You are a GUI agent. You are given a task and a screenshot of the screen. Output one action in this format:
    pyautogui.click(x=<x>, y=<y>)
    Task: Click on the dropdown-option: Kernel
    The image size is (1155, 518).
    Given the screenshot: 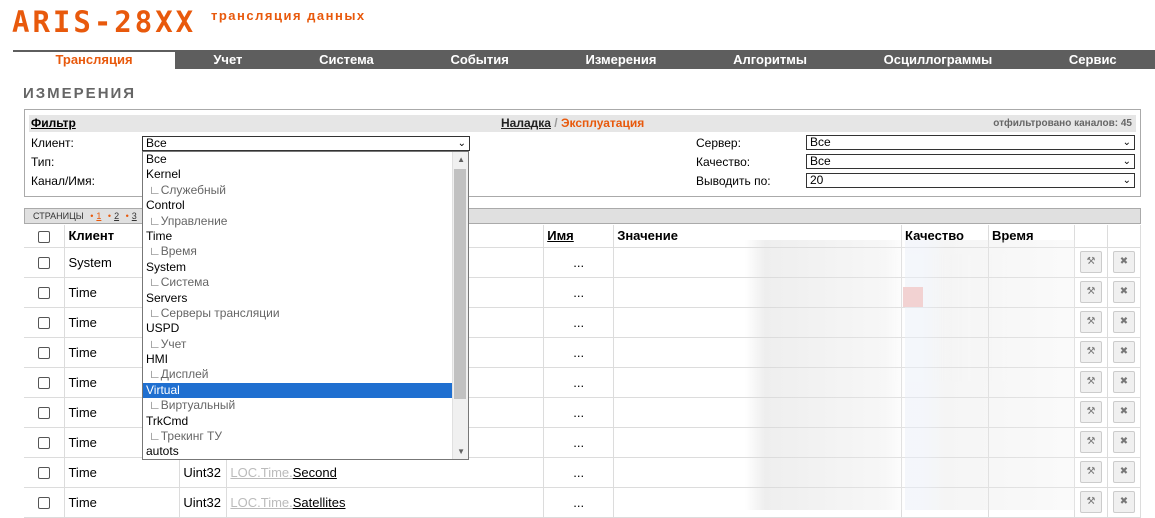 What is the action you would take?
    pyautogui.click(x=298, y=174)
    